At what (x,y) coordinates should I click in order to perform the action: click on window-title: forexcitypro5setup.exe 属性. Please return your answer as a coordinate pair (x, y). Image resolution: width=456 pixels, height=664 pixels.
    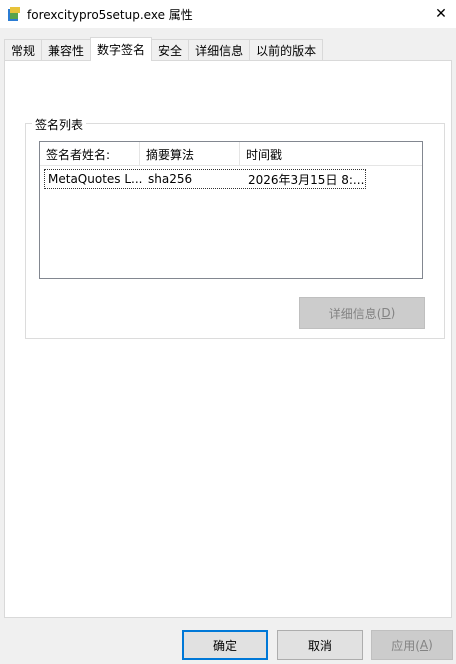
    Looking at the image, I should click on (110, 15).